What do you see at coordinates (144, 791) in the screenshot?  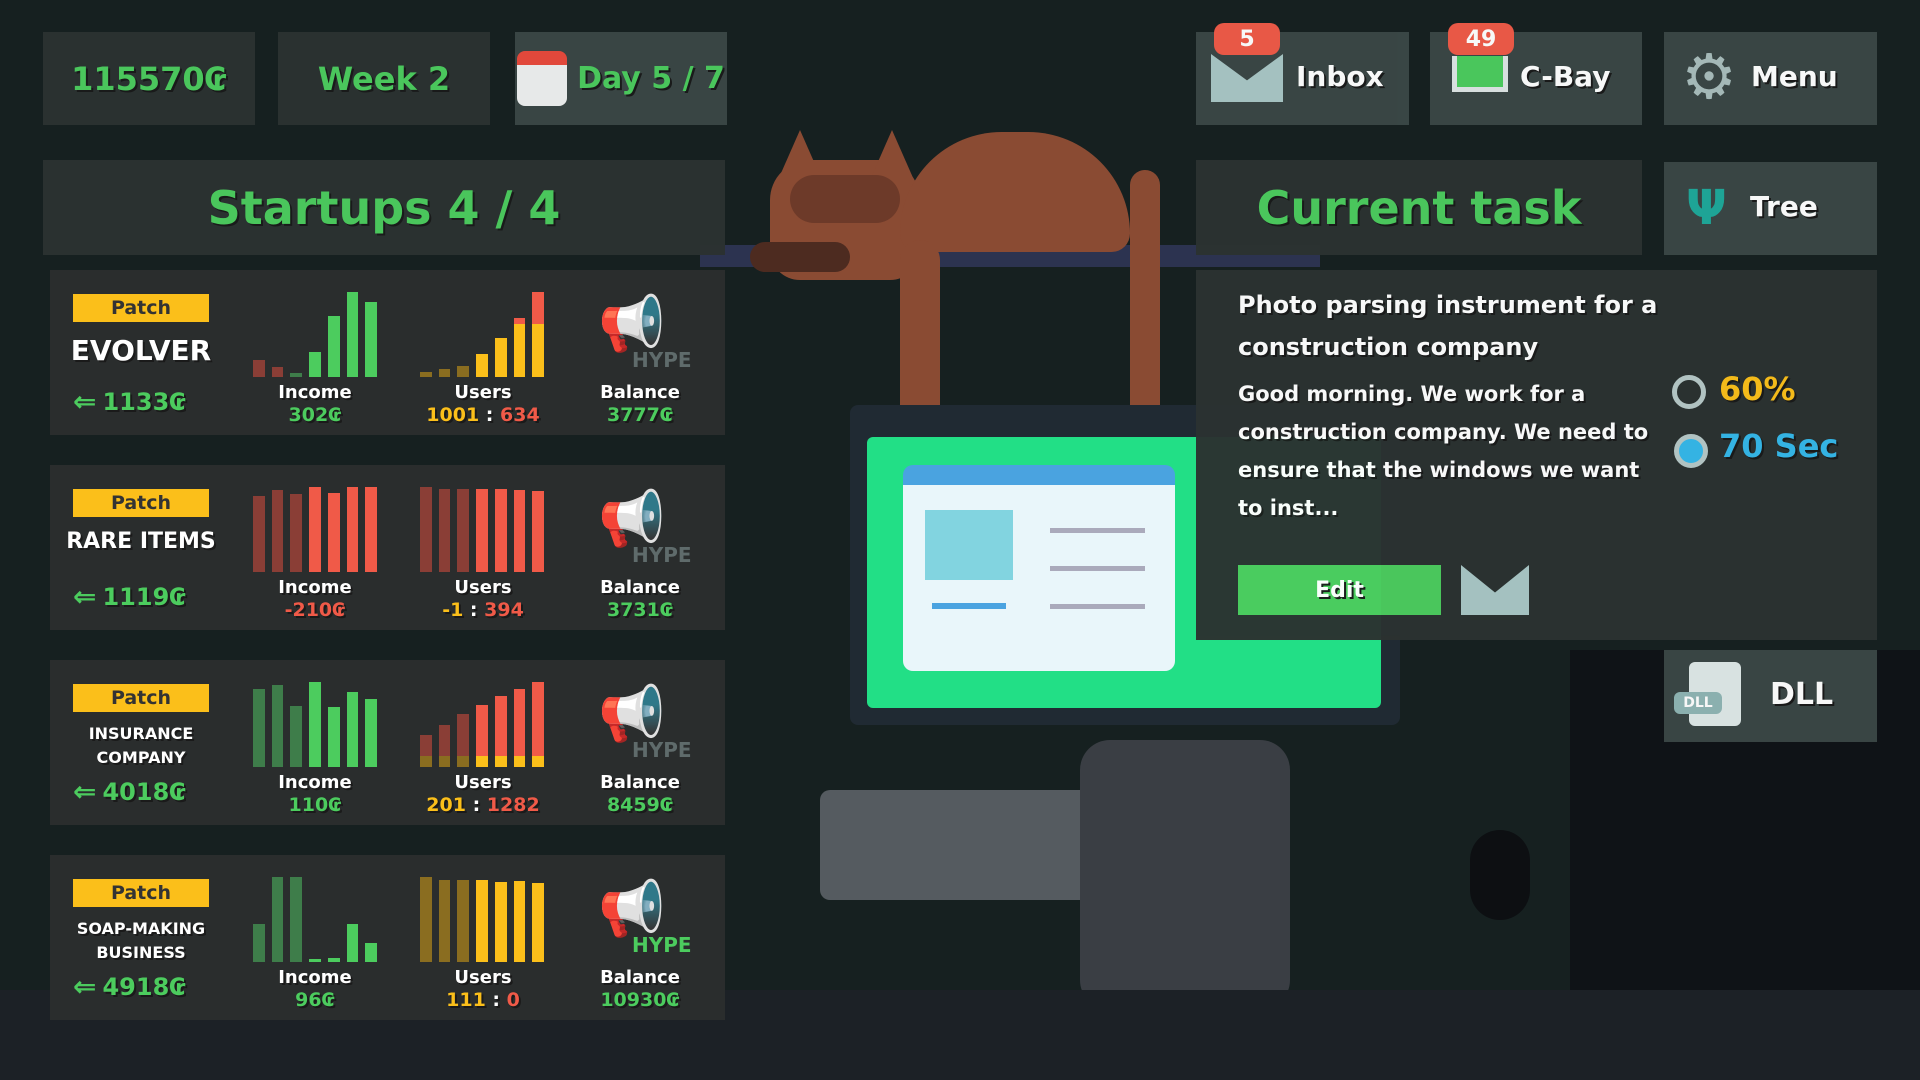 I see `refund-value: 4018₢` at bounding box center [144, 791].